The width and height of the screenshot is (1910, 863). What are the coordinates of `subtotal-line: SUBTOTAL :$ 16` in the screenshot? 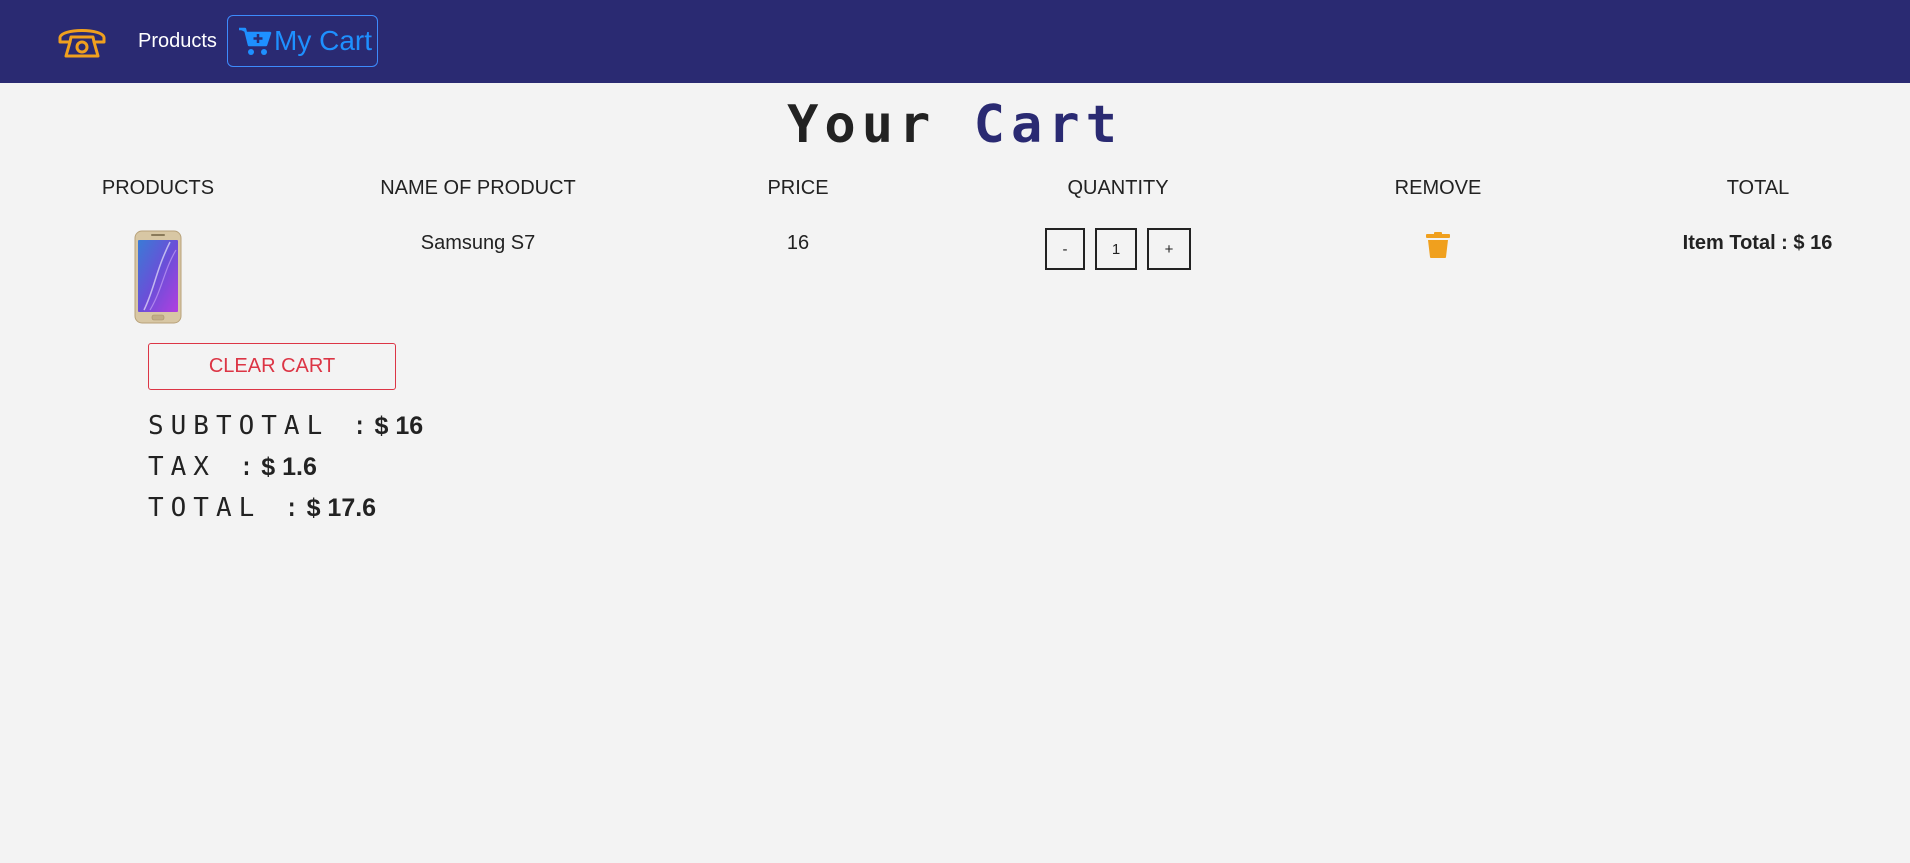 It's located at (285, 425).